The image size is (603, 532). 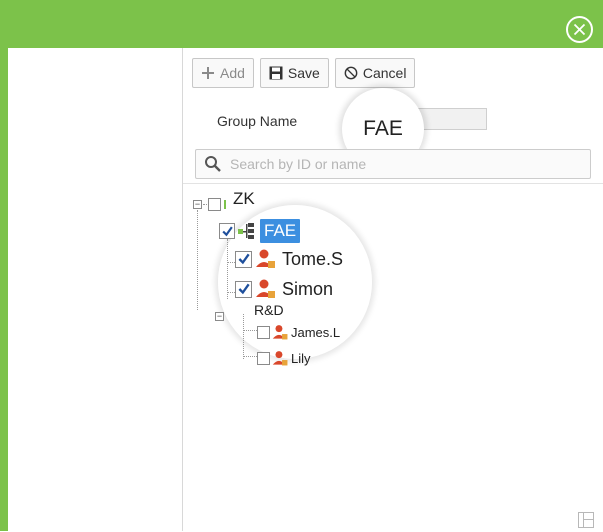 What do you see at coordinates (586, 520) in the screenshot?
I see `panel-layout-icon` at bounding box center [586, 520].